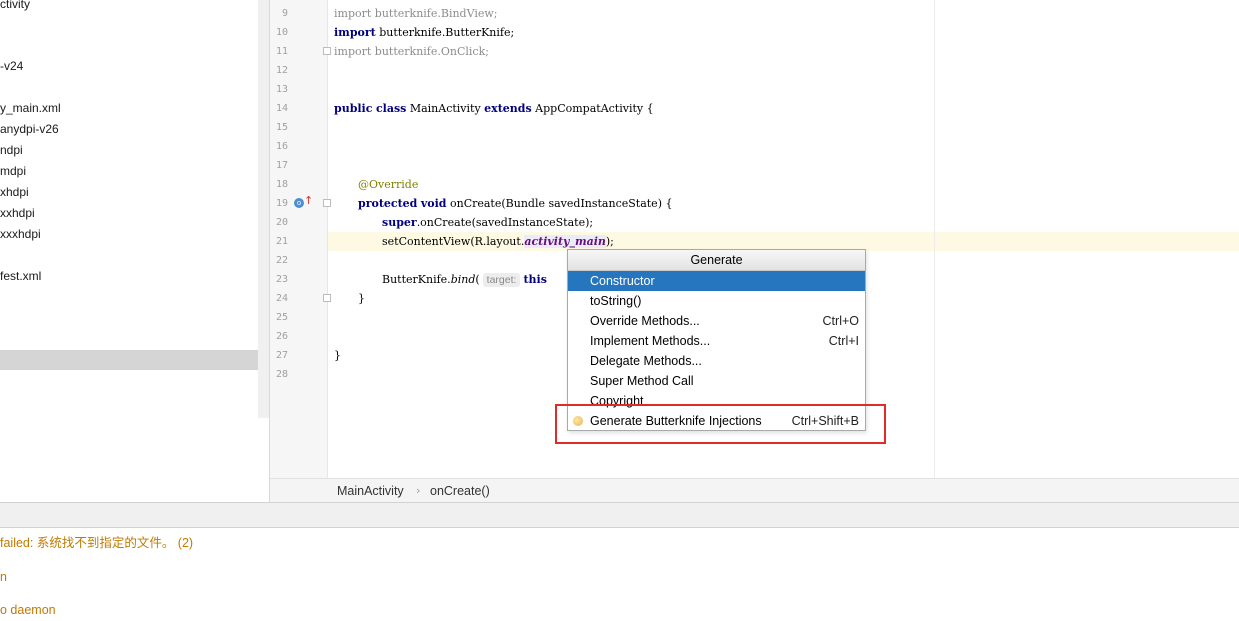  Describe the element at coordinates (281, 260) in the screenshot. I see `line-number: 22` at that location.